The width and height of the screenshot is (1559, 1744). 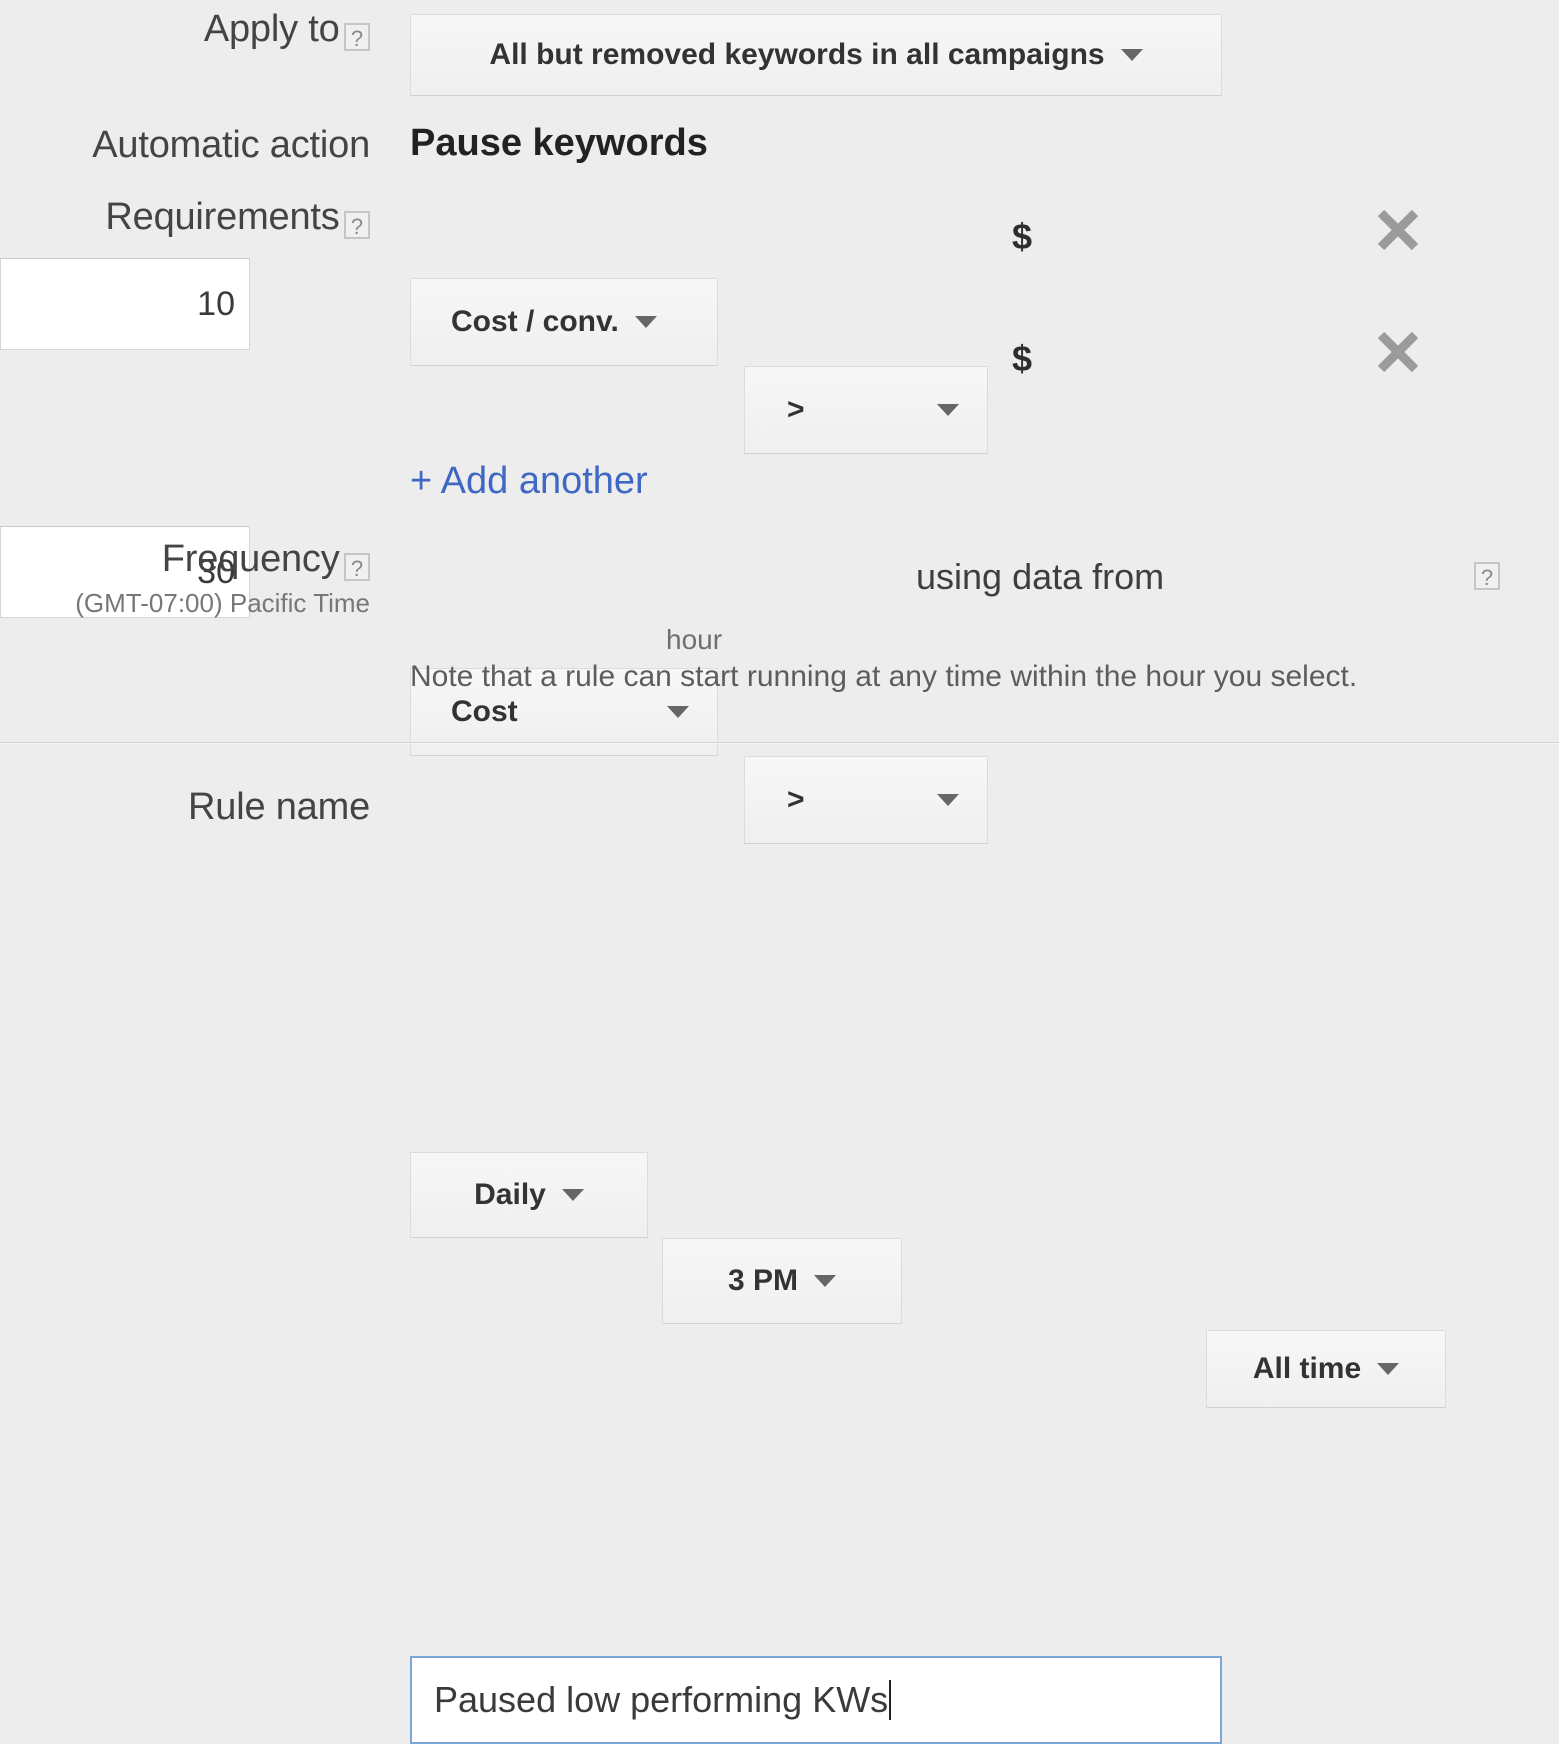 What do you see at coordinates (1307, 1368) in the screenshot?
I see `data-range-value: All time` at bounding box center [1307, 1368].